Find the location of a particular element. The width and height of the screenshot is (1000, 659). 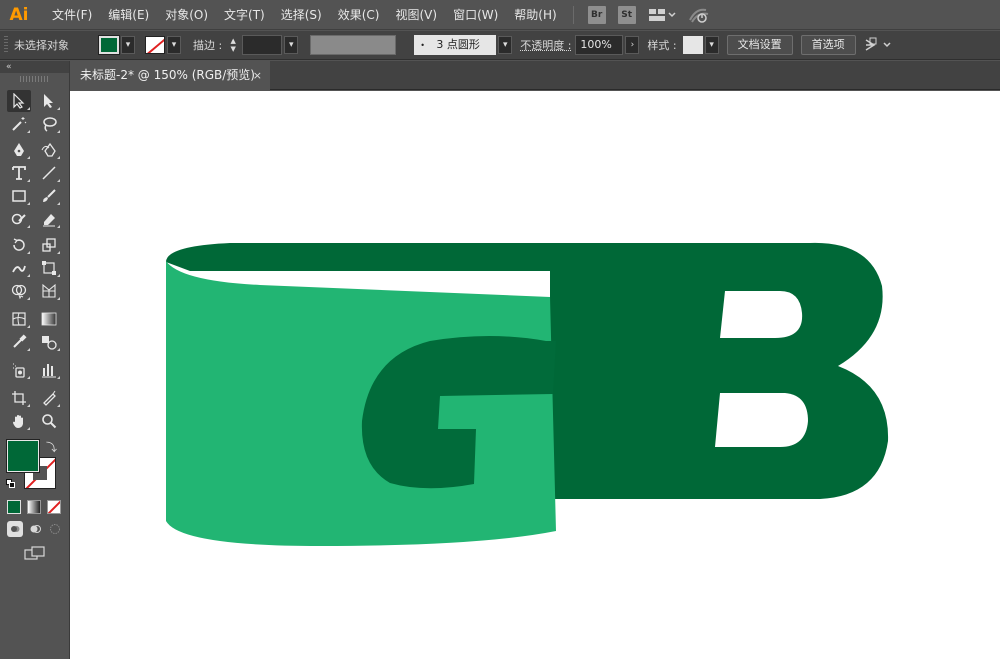

bridge-button: Br is located at coordinates (596, 14).